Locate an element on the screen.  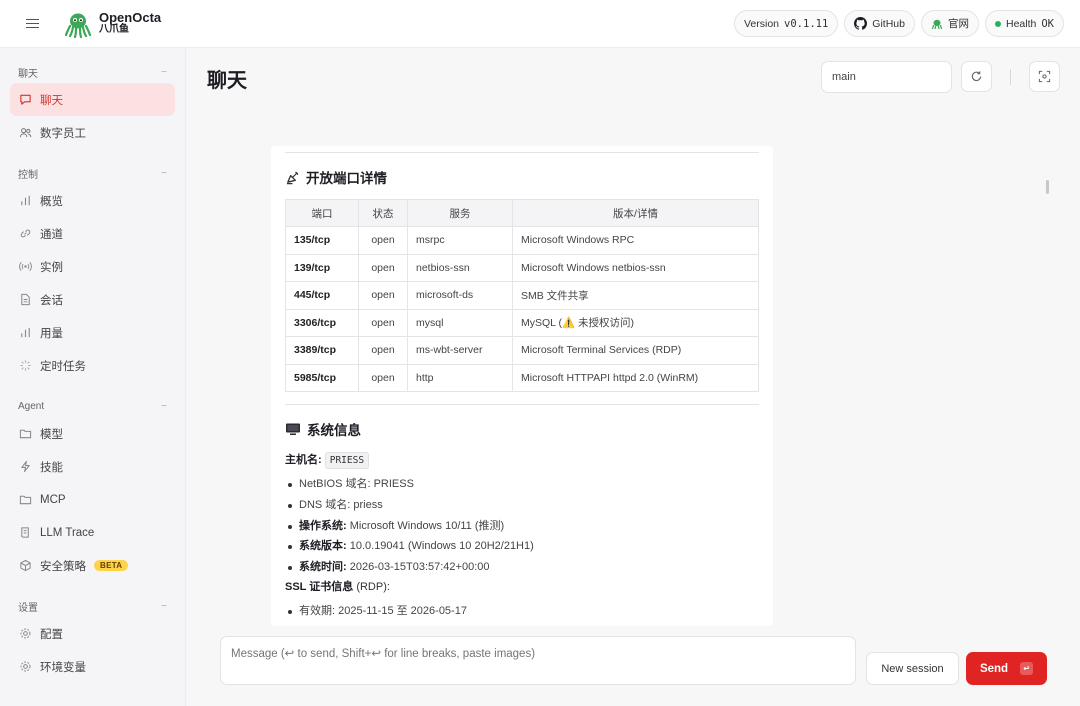
sidebar-item-llm-trace: LLM Trace is located at coordinates (92, 532).